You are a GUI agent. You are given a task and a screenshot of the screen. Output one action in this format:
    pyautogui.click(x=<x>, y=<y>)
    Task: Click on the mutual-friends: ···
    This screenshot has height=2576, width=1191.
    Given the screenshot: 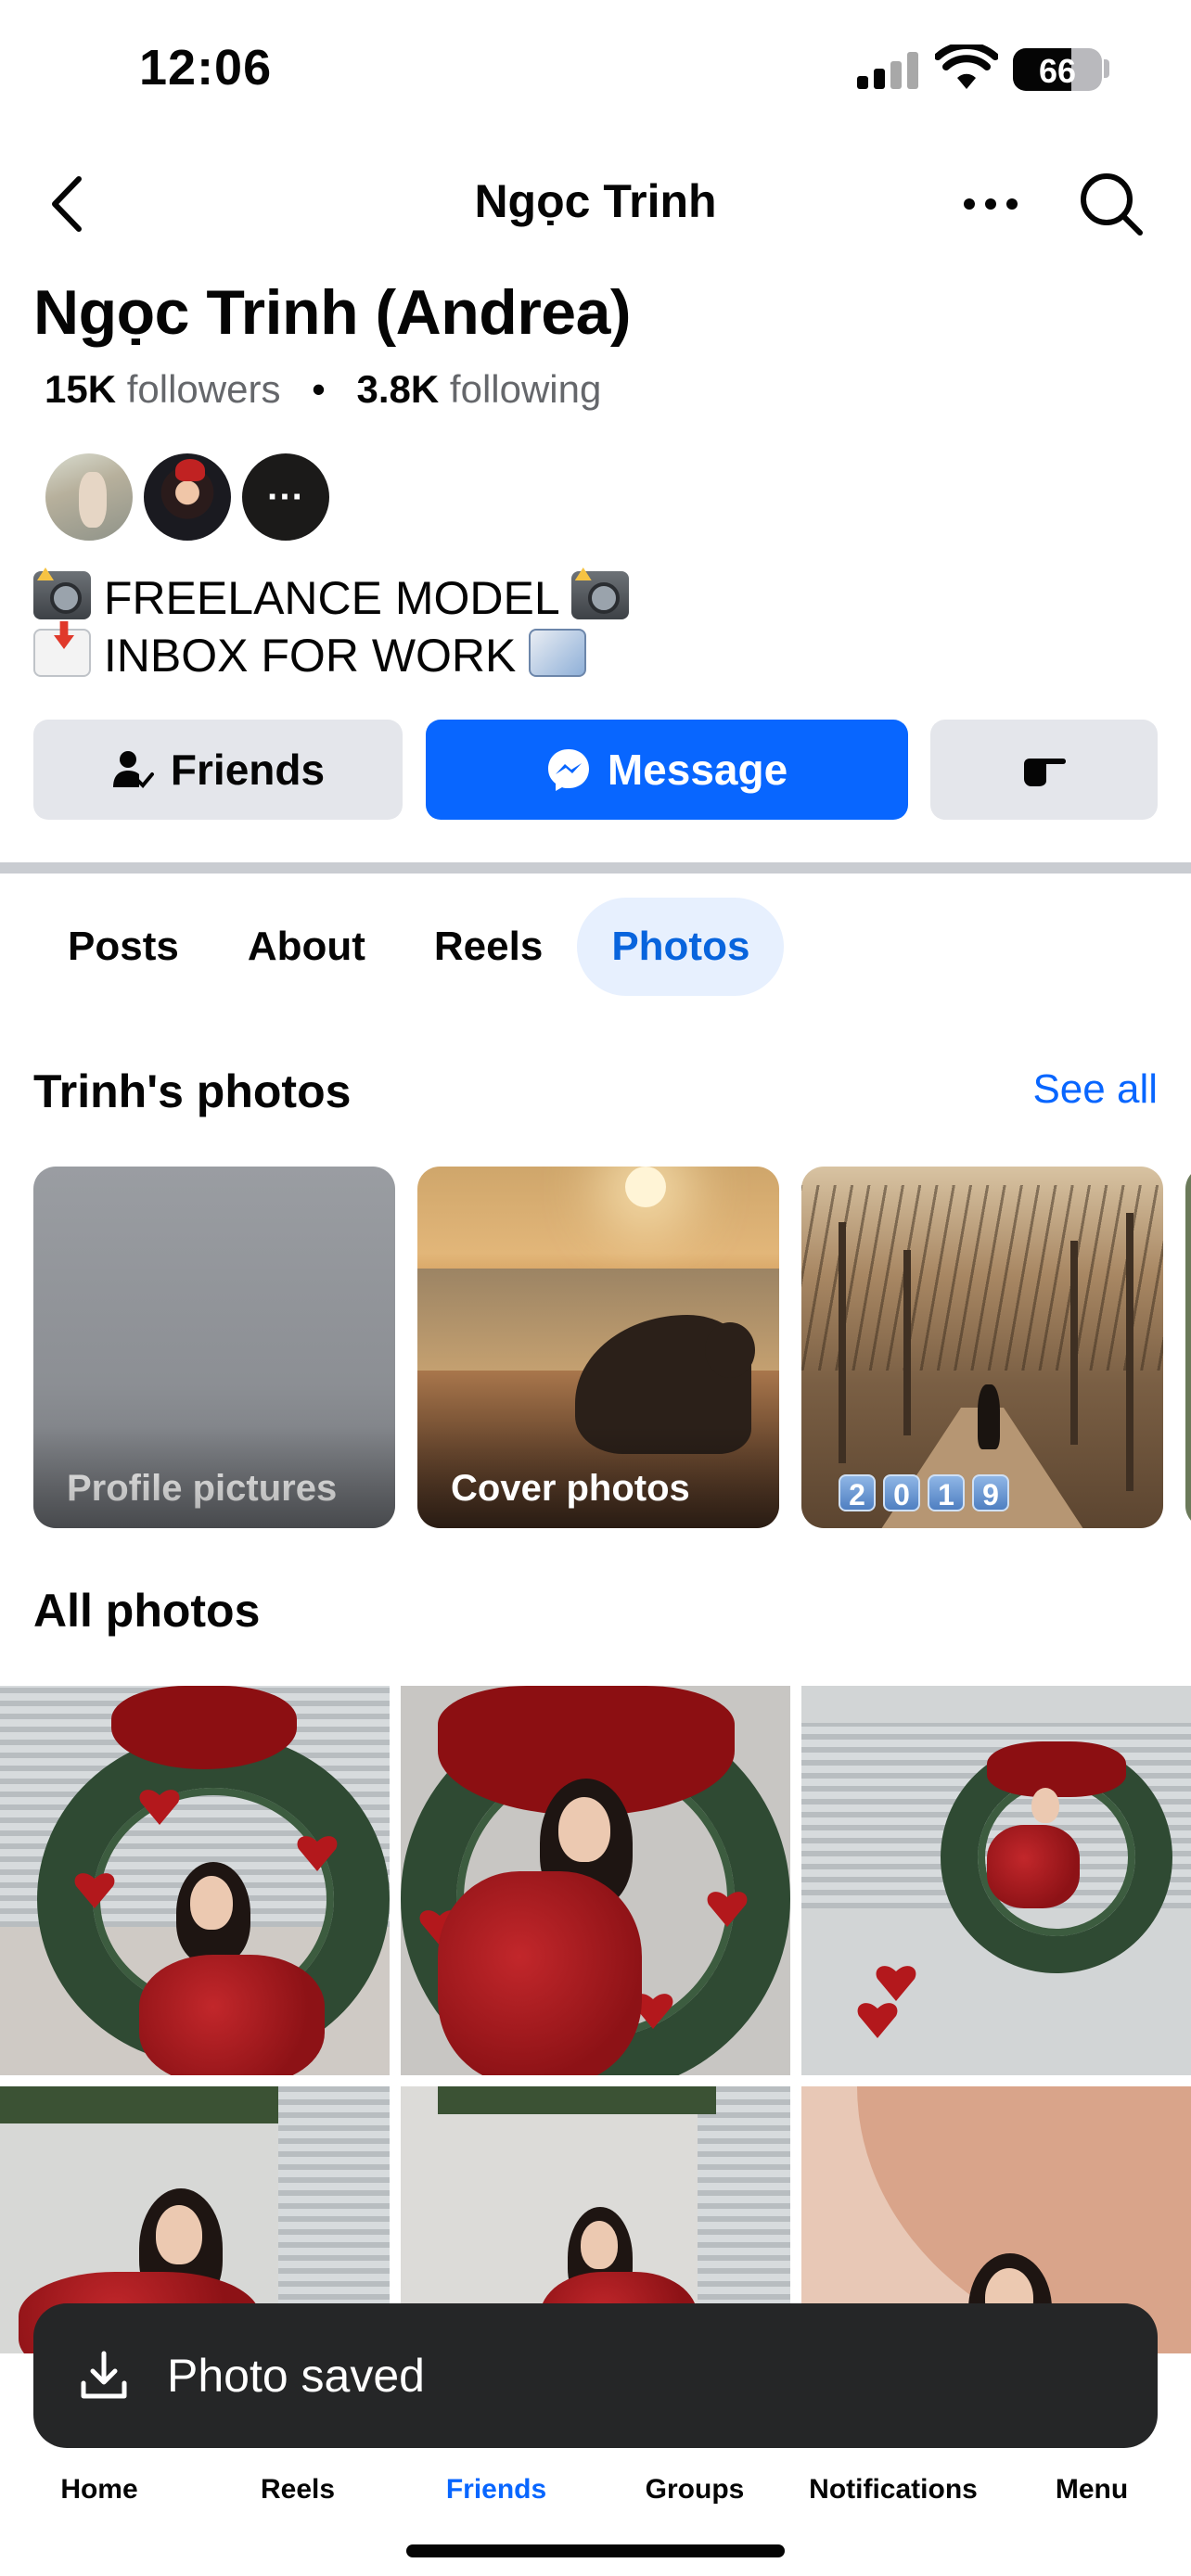 What is the action you would take?
    pyautogui.click(x=190, y=497)
    